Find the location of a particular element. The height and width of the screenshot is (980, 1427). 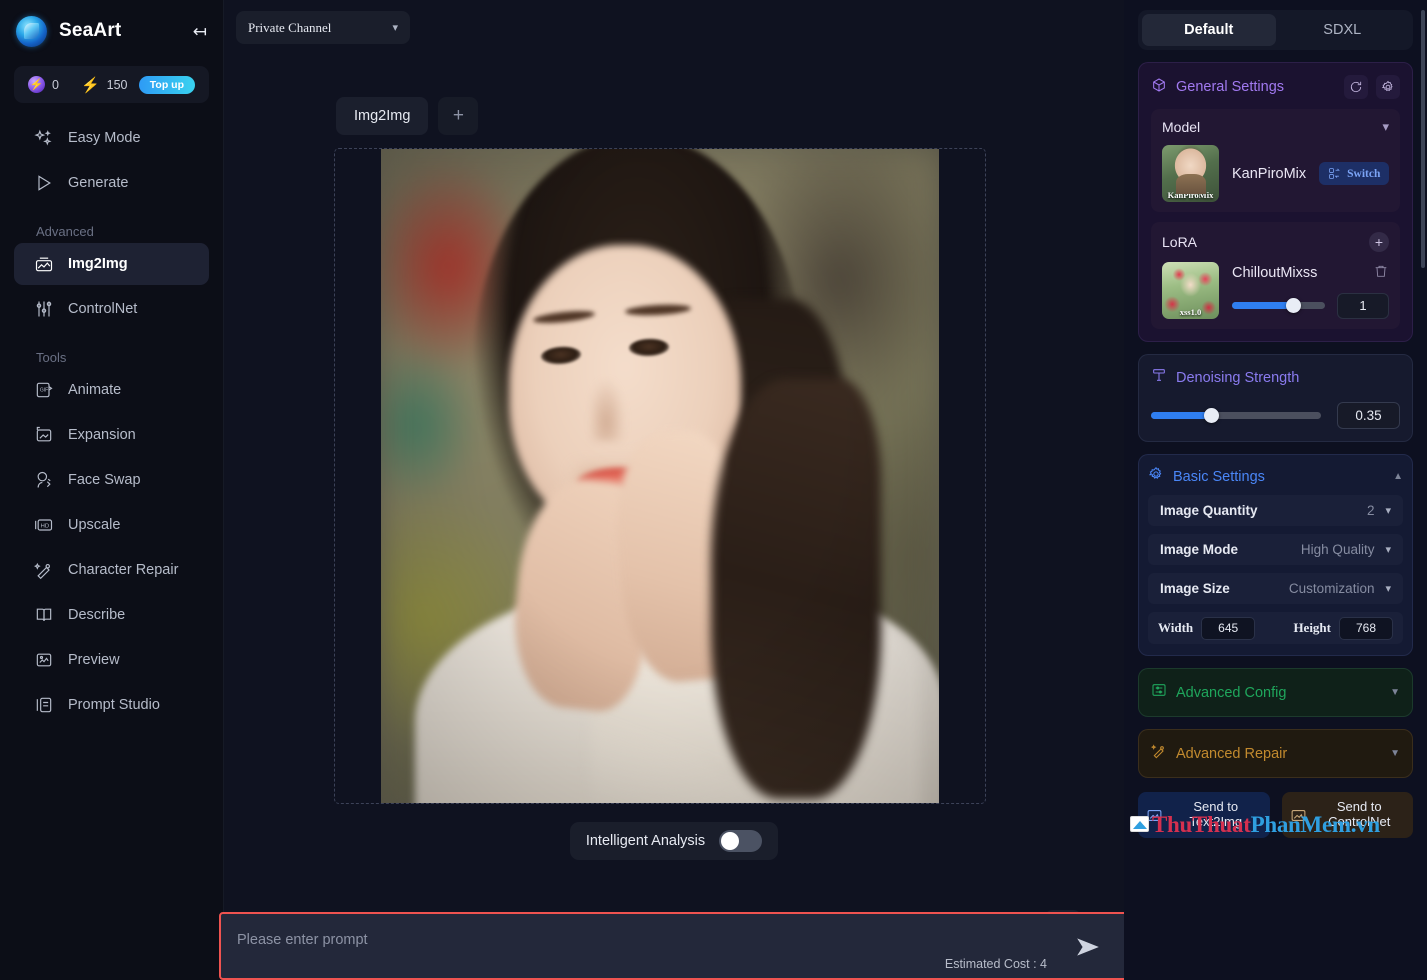

setting-image-size: Image Size Customization ▾ is located at coordinates (1275, 588).